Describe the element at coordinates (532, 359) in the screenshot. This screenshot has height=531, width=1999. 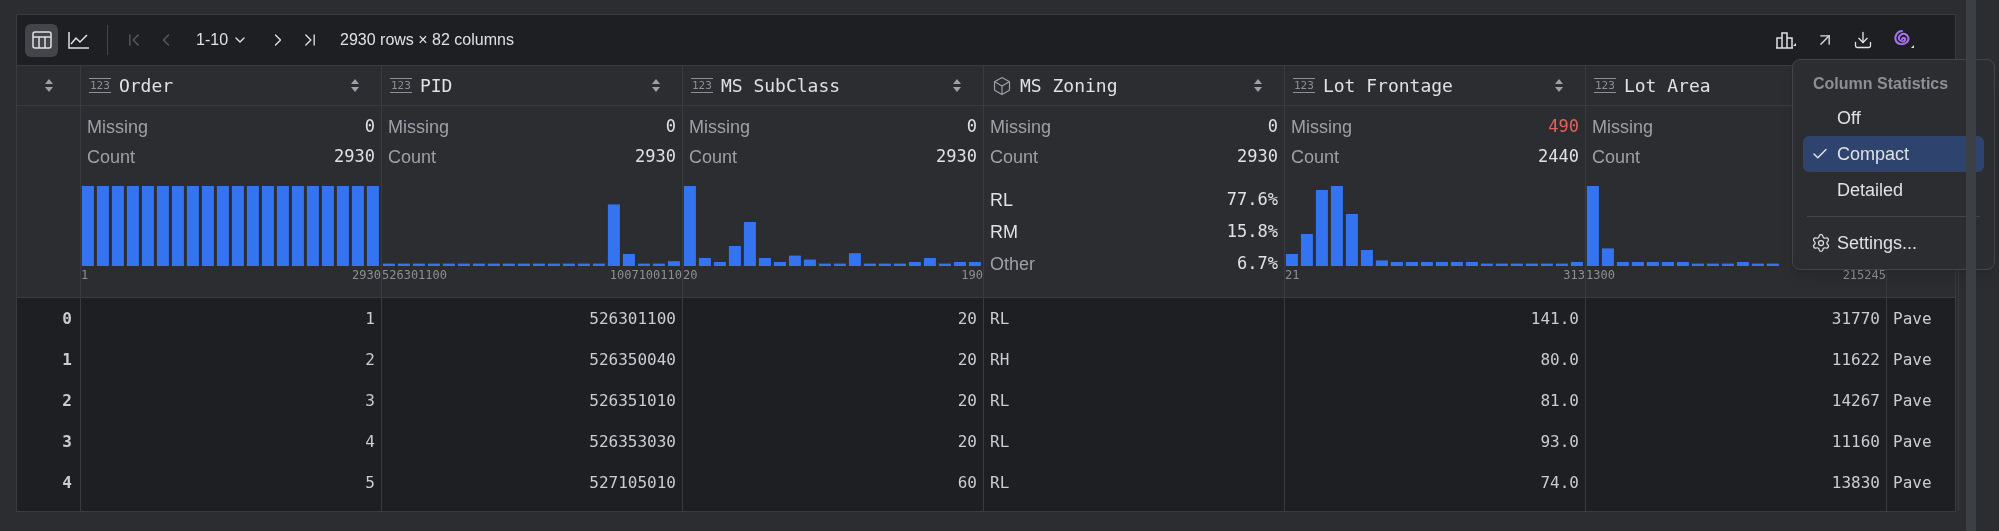
I see `table-cell: 526350040` at that location.